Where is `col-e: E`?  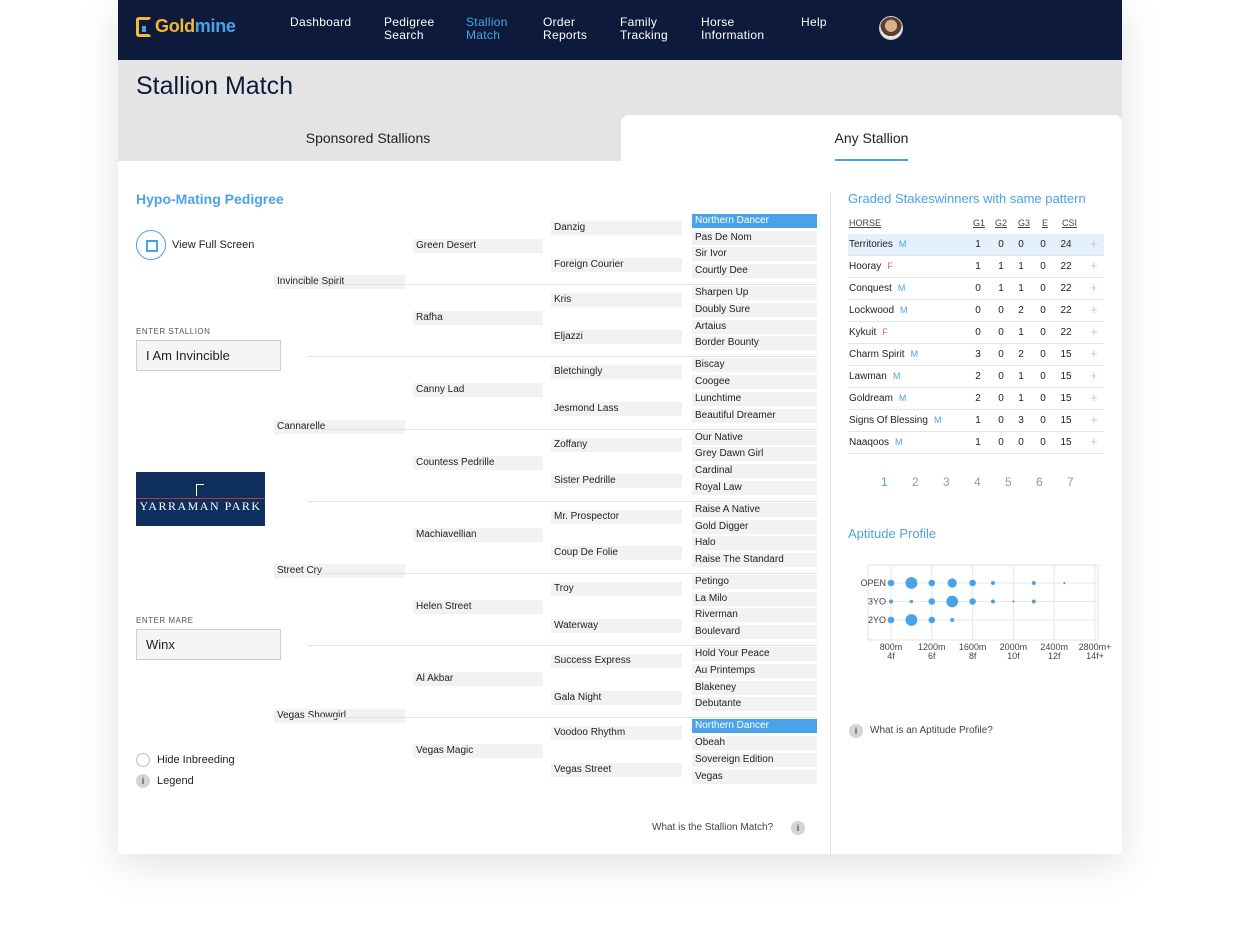
col-e: E is located at coordinates (1045, 223).